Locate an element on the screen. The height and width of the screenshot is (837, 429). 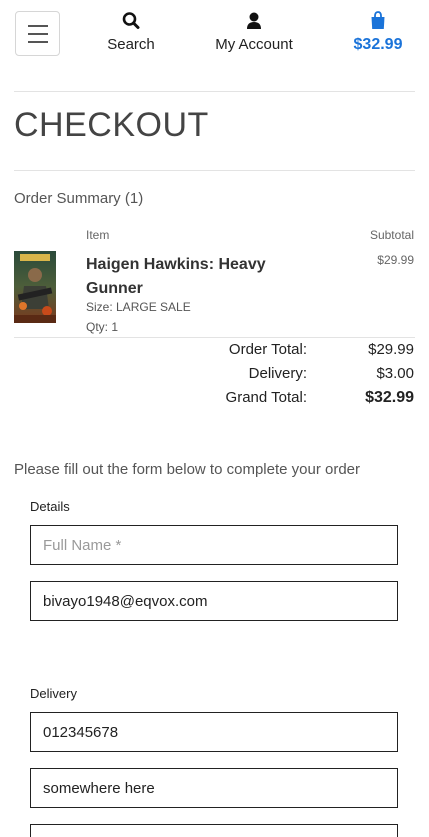
phone-number-input is located at coordinates (214, 732).